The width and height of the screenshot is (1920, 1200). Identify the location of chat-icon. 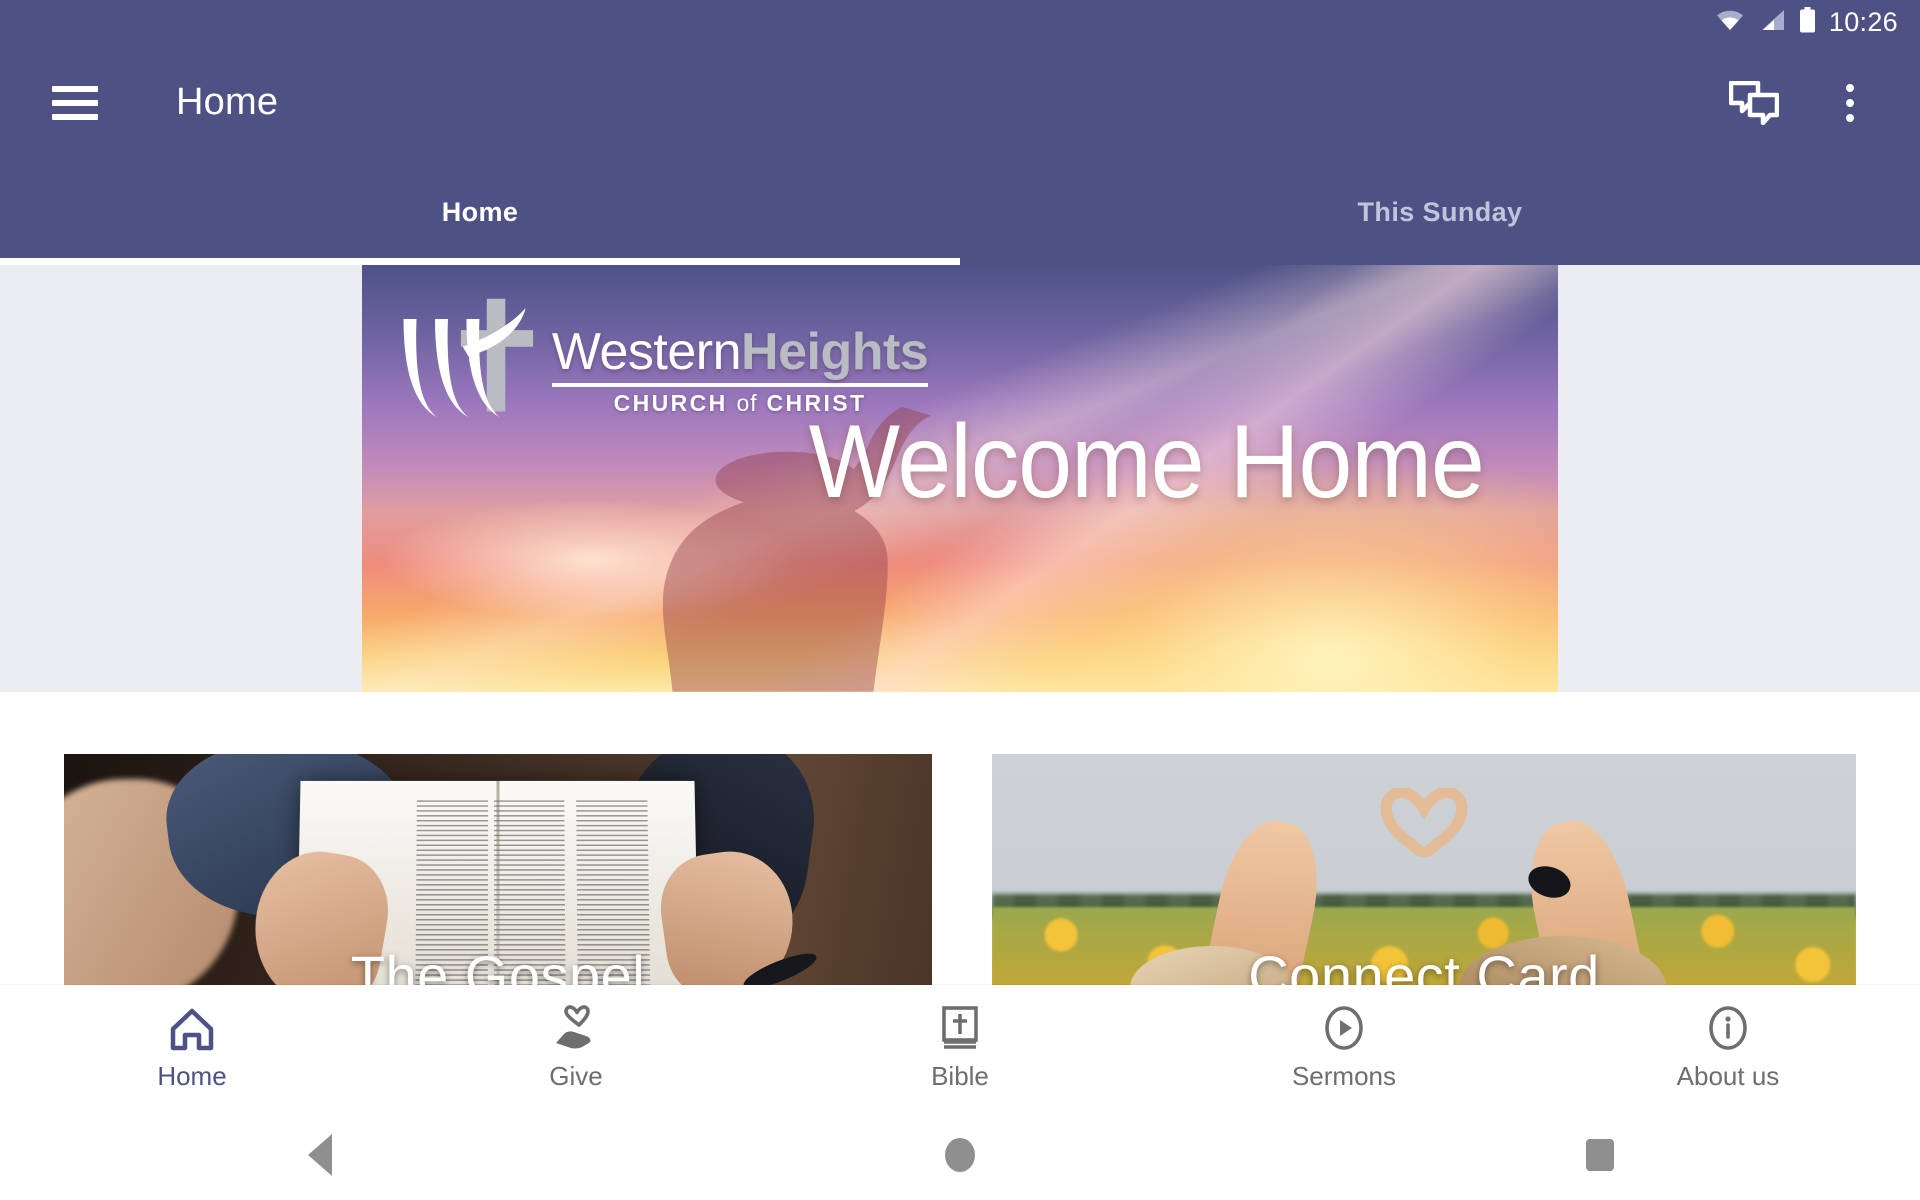
(1754, 103).